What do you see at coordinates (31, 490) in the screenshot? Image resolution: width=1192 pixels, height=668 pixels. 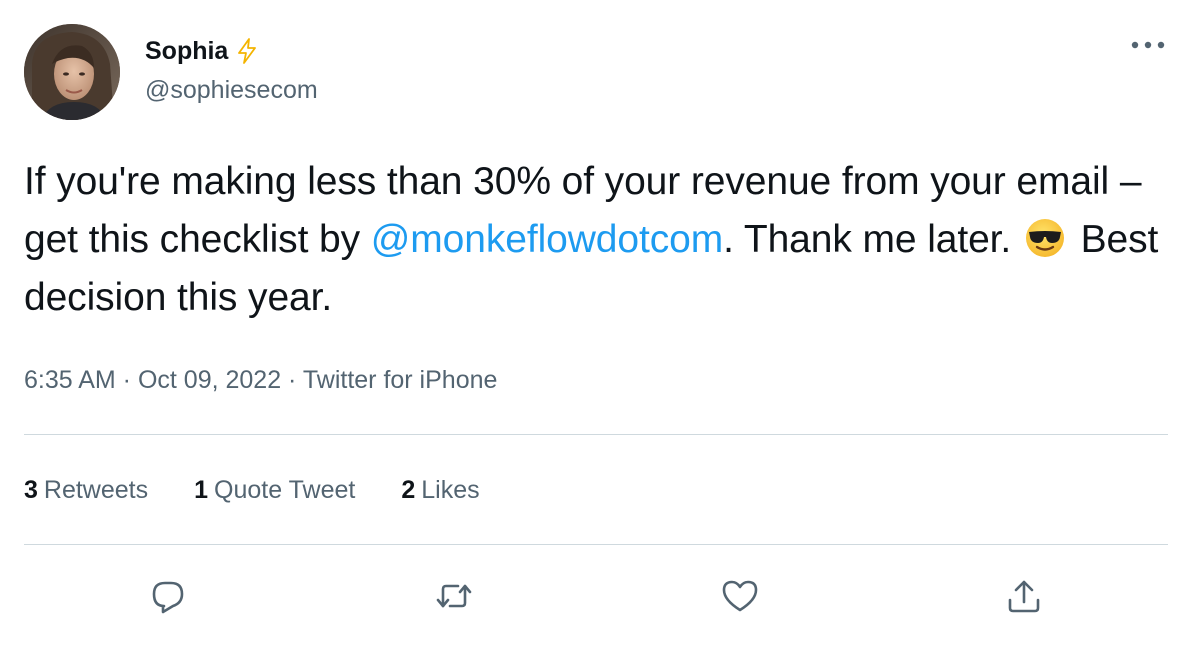 I see `retweets-count: 3` at bounding box center [31, 490].